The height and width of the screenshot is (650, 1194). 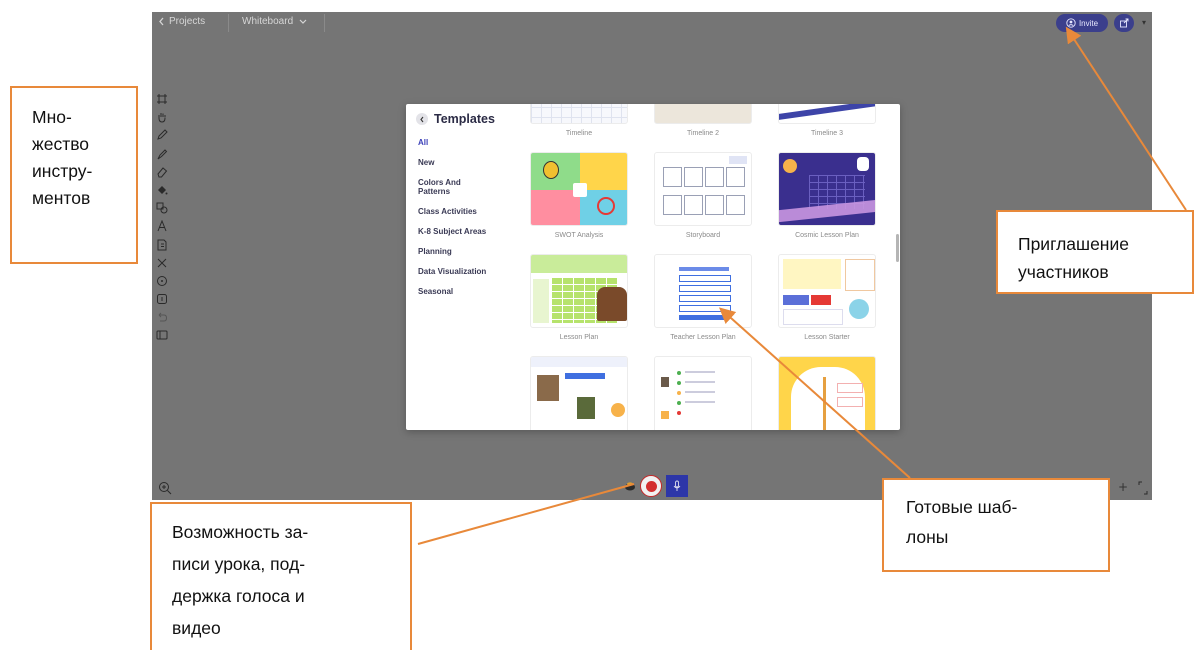 What do you see at coordinates (162, 317) in the screenshot?
I see `undo-icon` at bounding box center [162, 317].